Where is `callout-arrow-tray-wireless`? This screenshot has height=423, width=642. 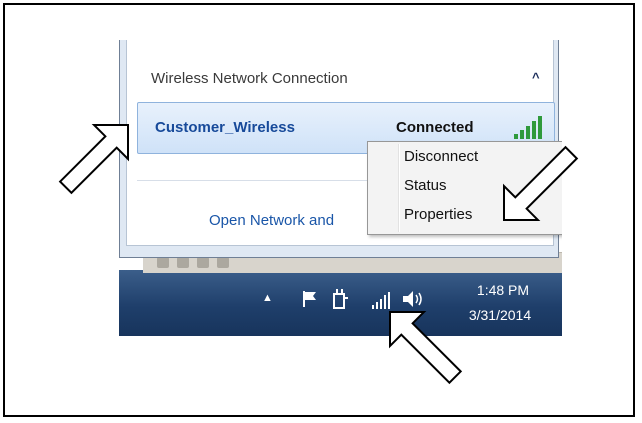
callout-arrow-tray-wireless is located at coordinates (426, 348).